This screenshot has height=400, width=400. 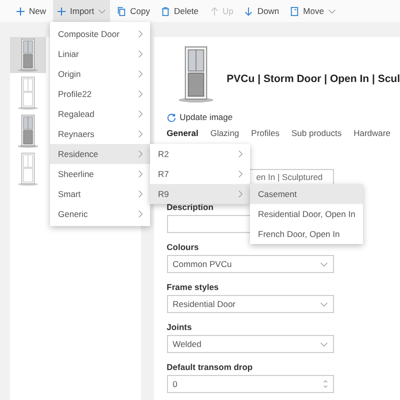 I want to click on toolbar-button: Move, so click(x=313, y=11).